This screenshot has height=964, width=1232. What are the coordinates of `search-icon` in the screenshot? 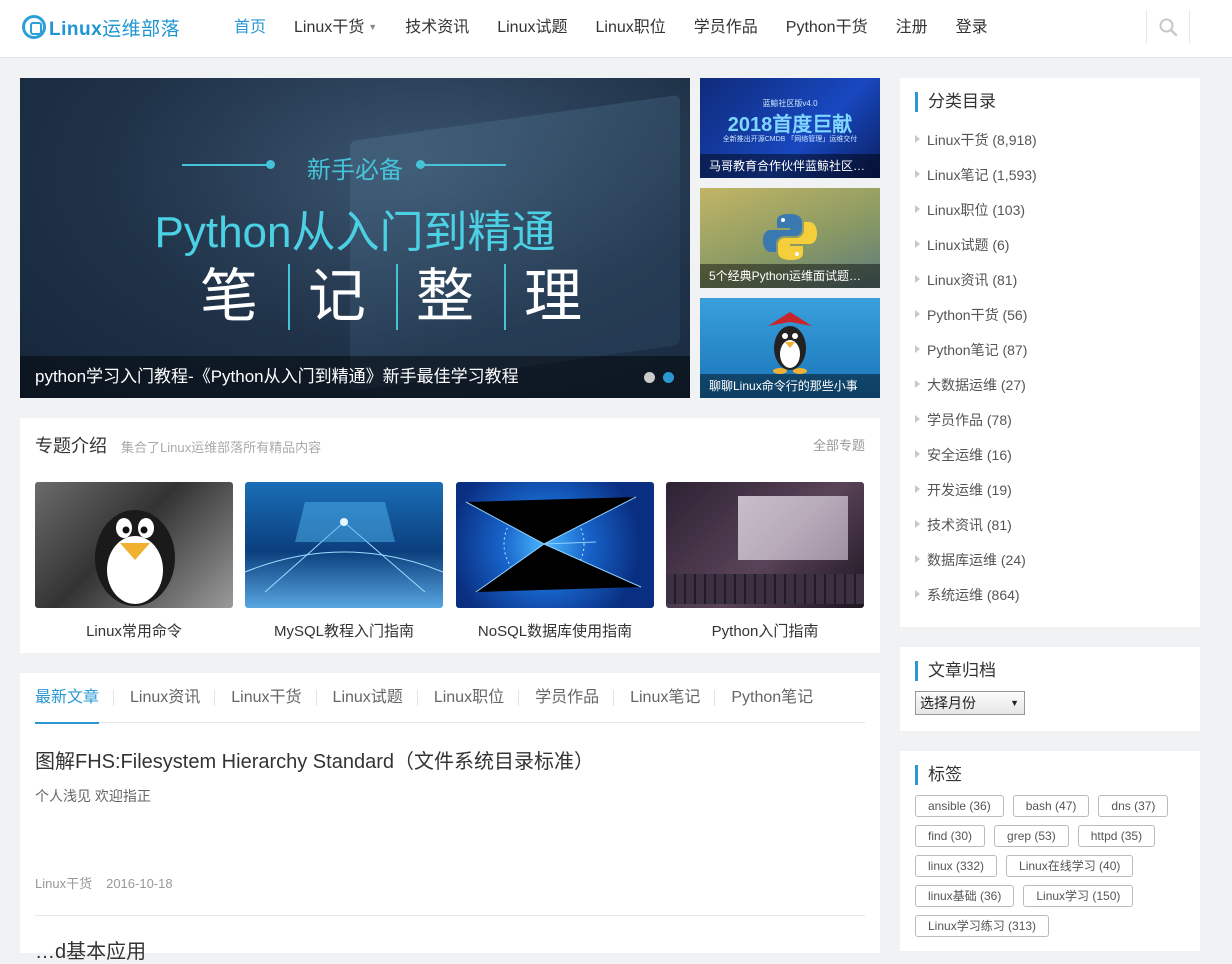 It's located at (1168, 27).